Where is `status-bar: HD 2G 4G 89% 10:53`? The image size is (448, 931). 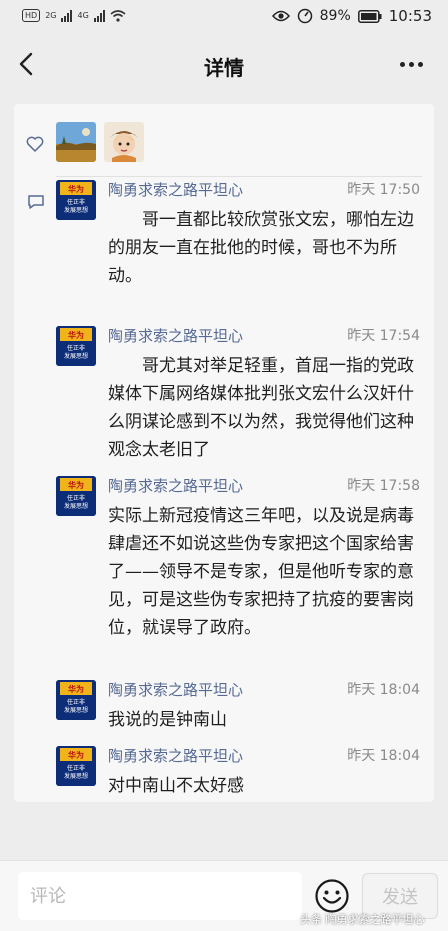 status-bar: HD 2G 4G 89% 10:53 is located at coordinates (224, 17).